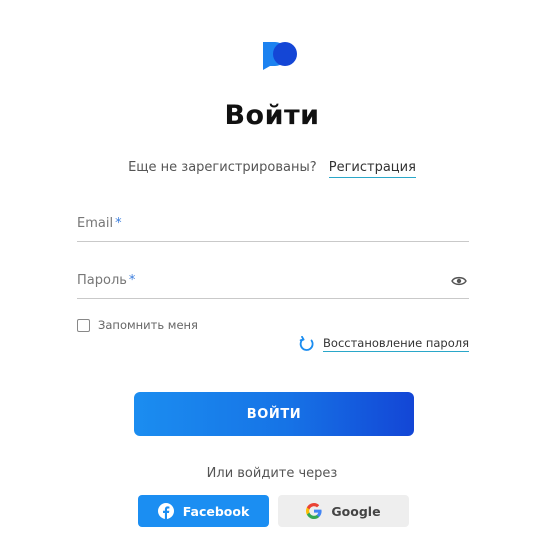 The image size is (544, 546). I want to click on register-link: Регистрация, so click(372, 169).